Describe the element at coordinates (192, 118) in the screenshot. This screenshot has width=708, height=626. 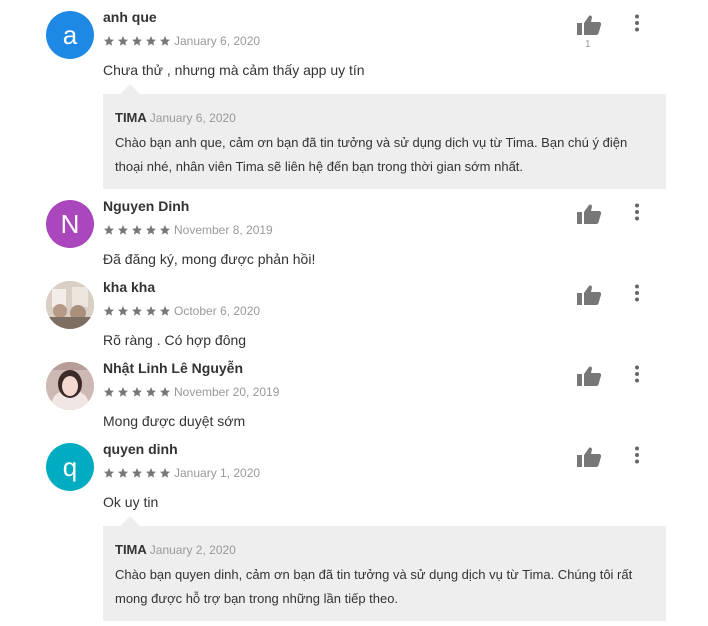
I see `reply-date: January 6, 2020` at that location.